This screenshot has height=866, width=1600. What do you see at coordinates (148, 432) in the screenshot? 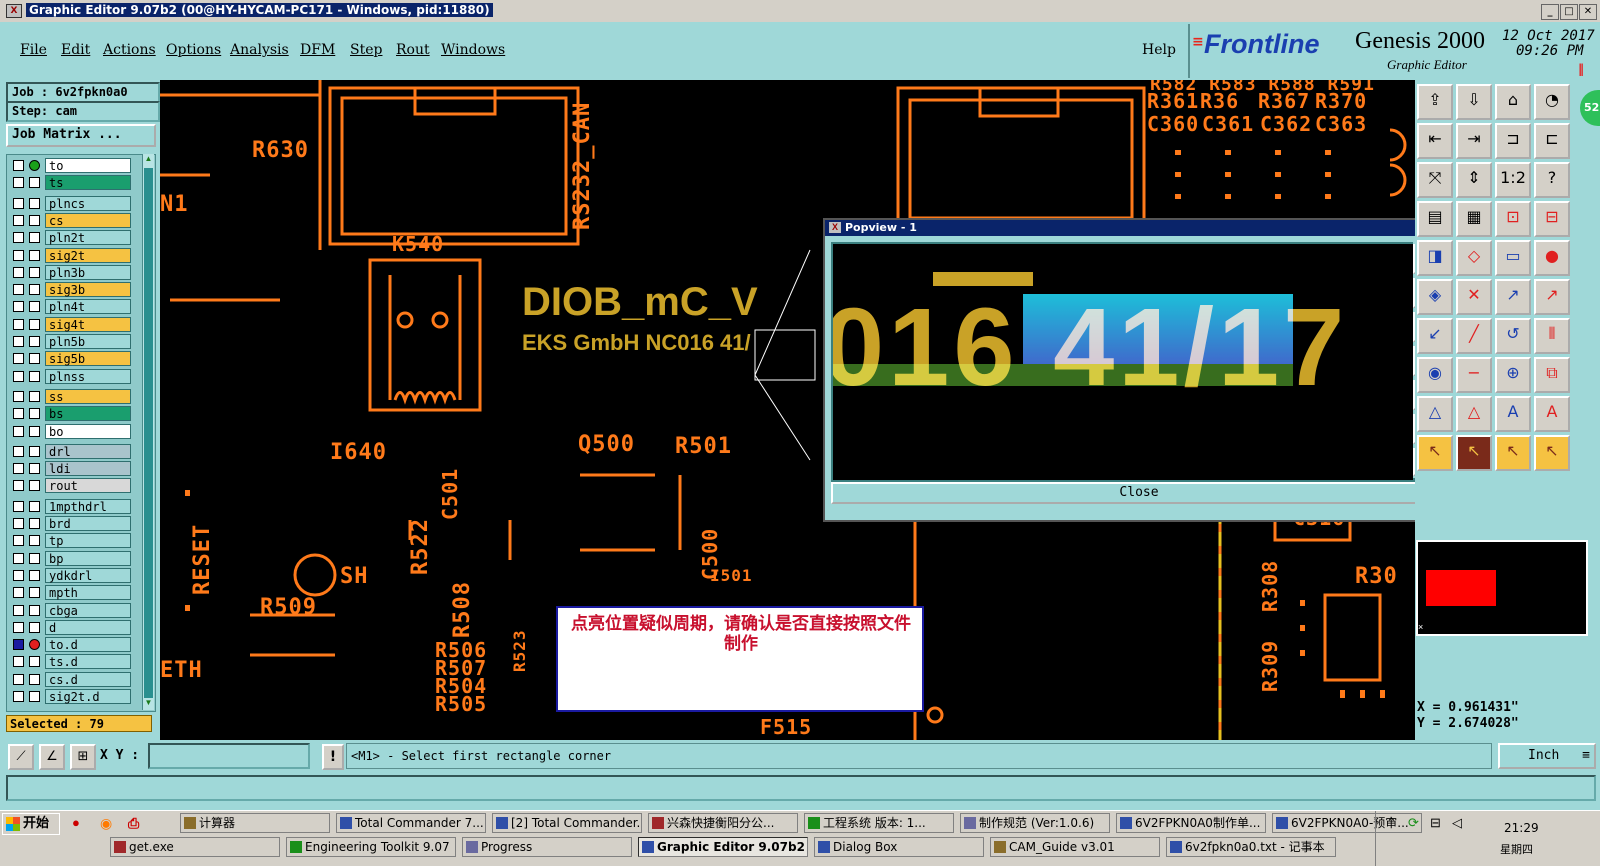
I see `layer-list-scrollbar: ▲ ▼` at bounding box center [148, 432].